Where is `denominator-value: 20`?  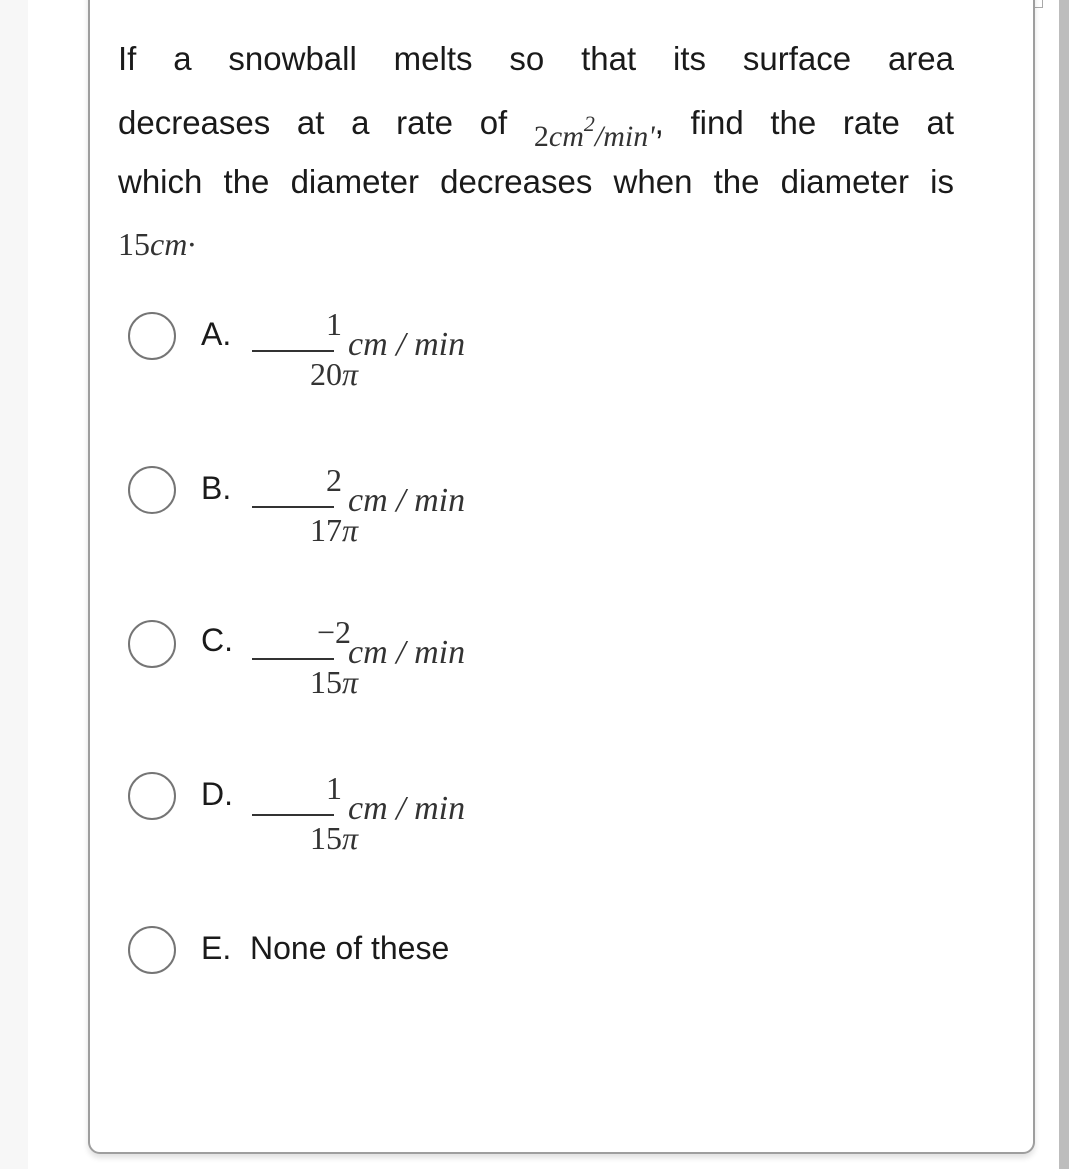
denominator-value: 20 is located at coordinates (325, 374).